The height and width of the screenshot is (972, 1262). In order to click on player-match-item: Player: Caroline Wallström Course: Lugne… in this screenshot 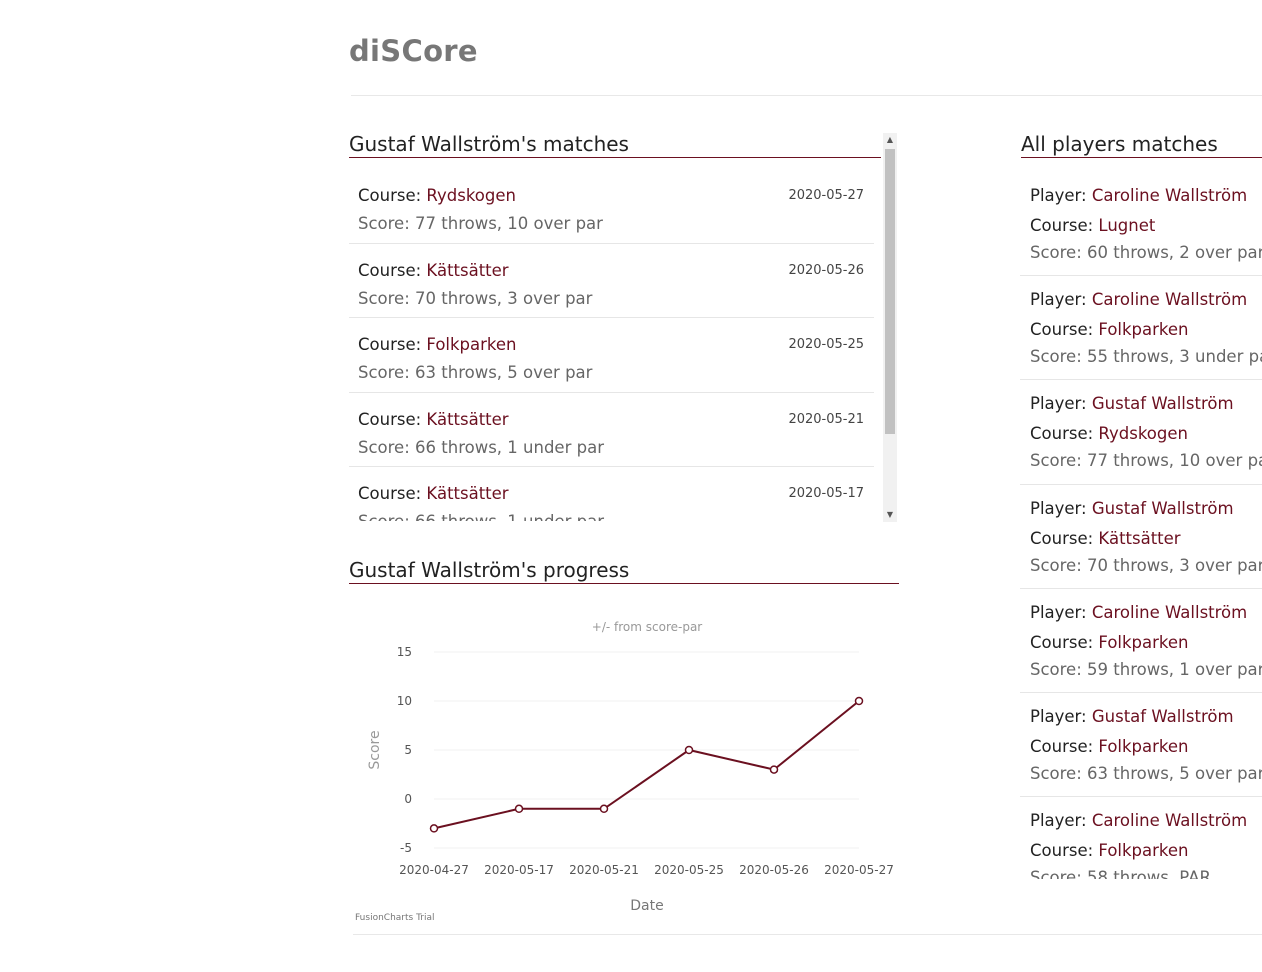, I will do `click(1141, 224)`.